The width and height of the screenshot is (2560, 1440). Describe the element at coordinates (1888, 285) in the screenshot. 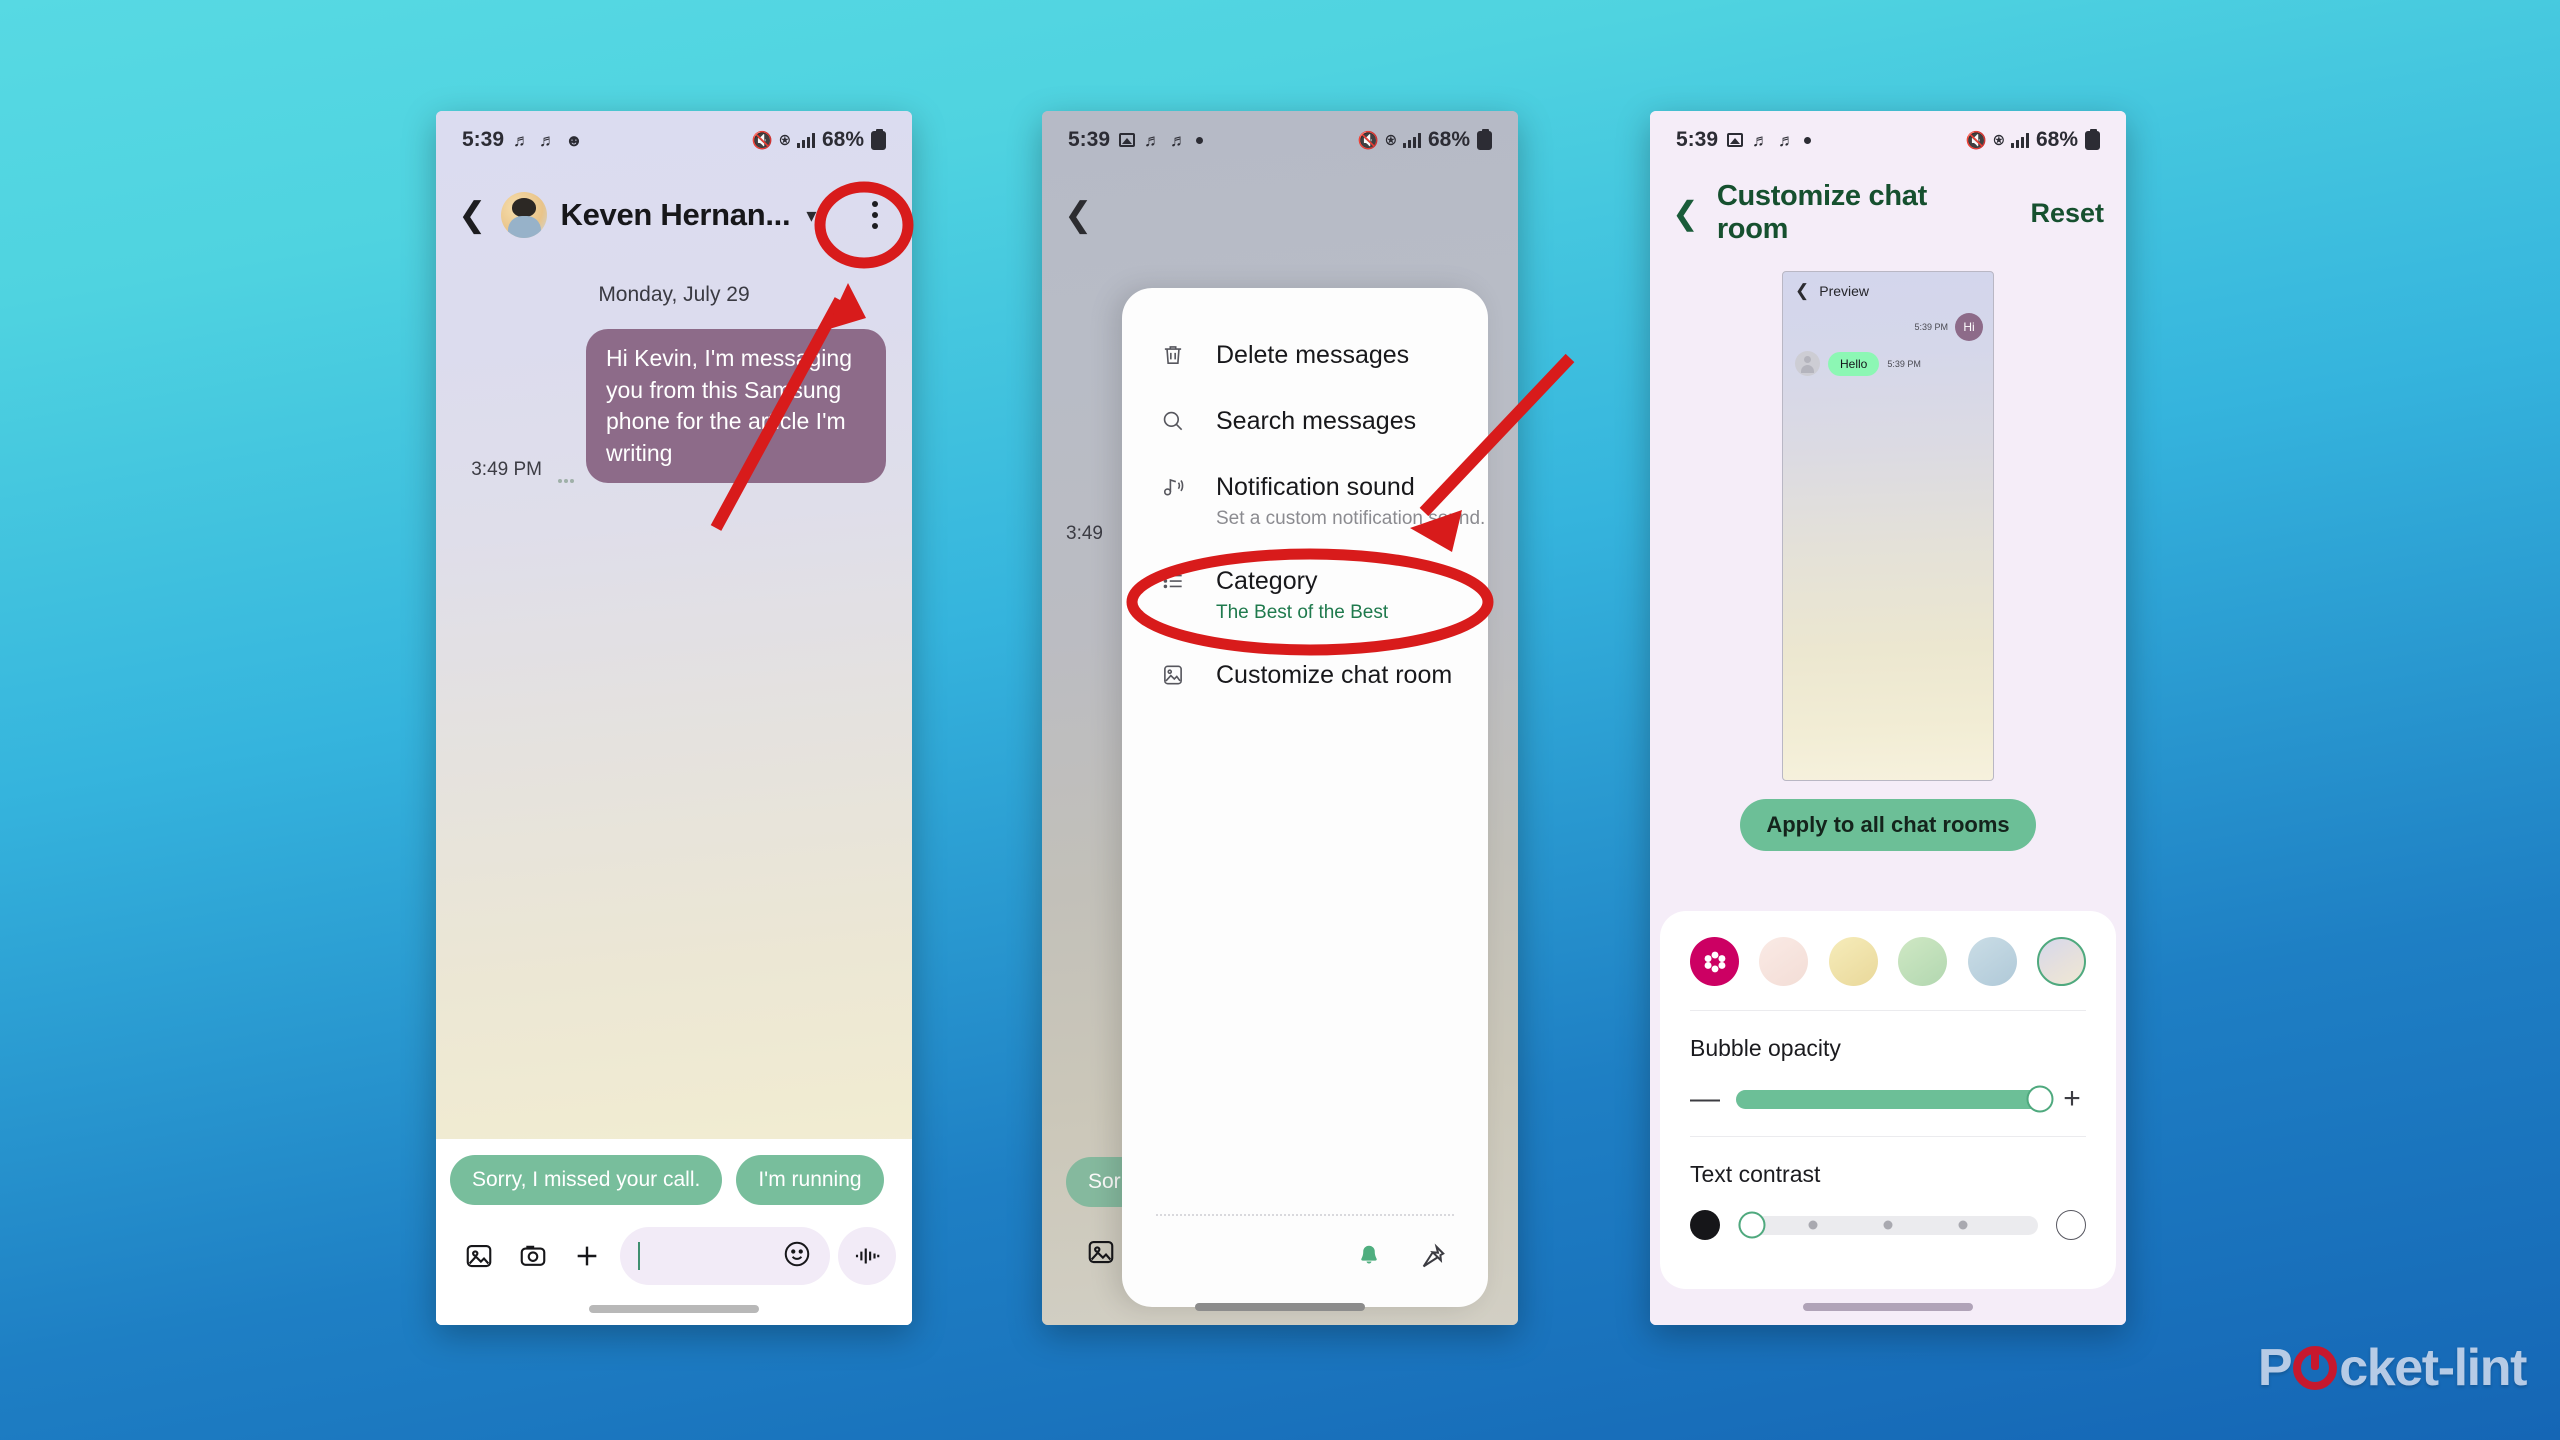

I see `preview-header: ❮ Preview` at that location.